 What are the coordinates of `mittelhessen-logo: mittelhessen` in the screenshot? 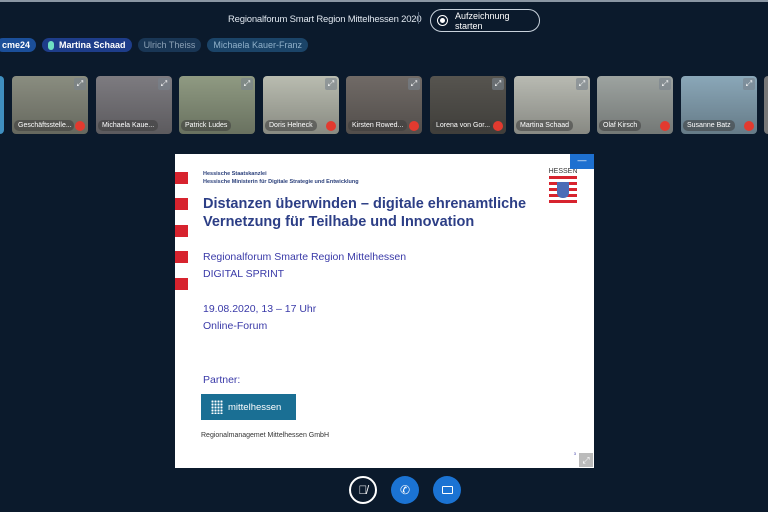 It's located at (248, 407).